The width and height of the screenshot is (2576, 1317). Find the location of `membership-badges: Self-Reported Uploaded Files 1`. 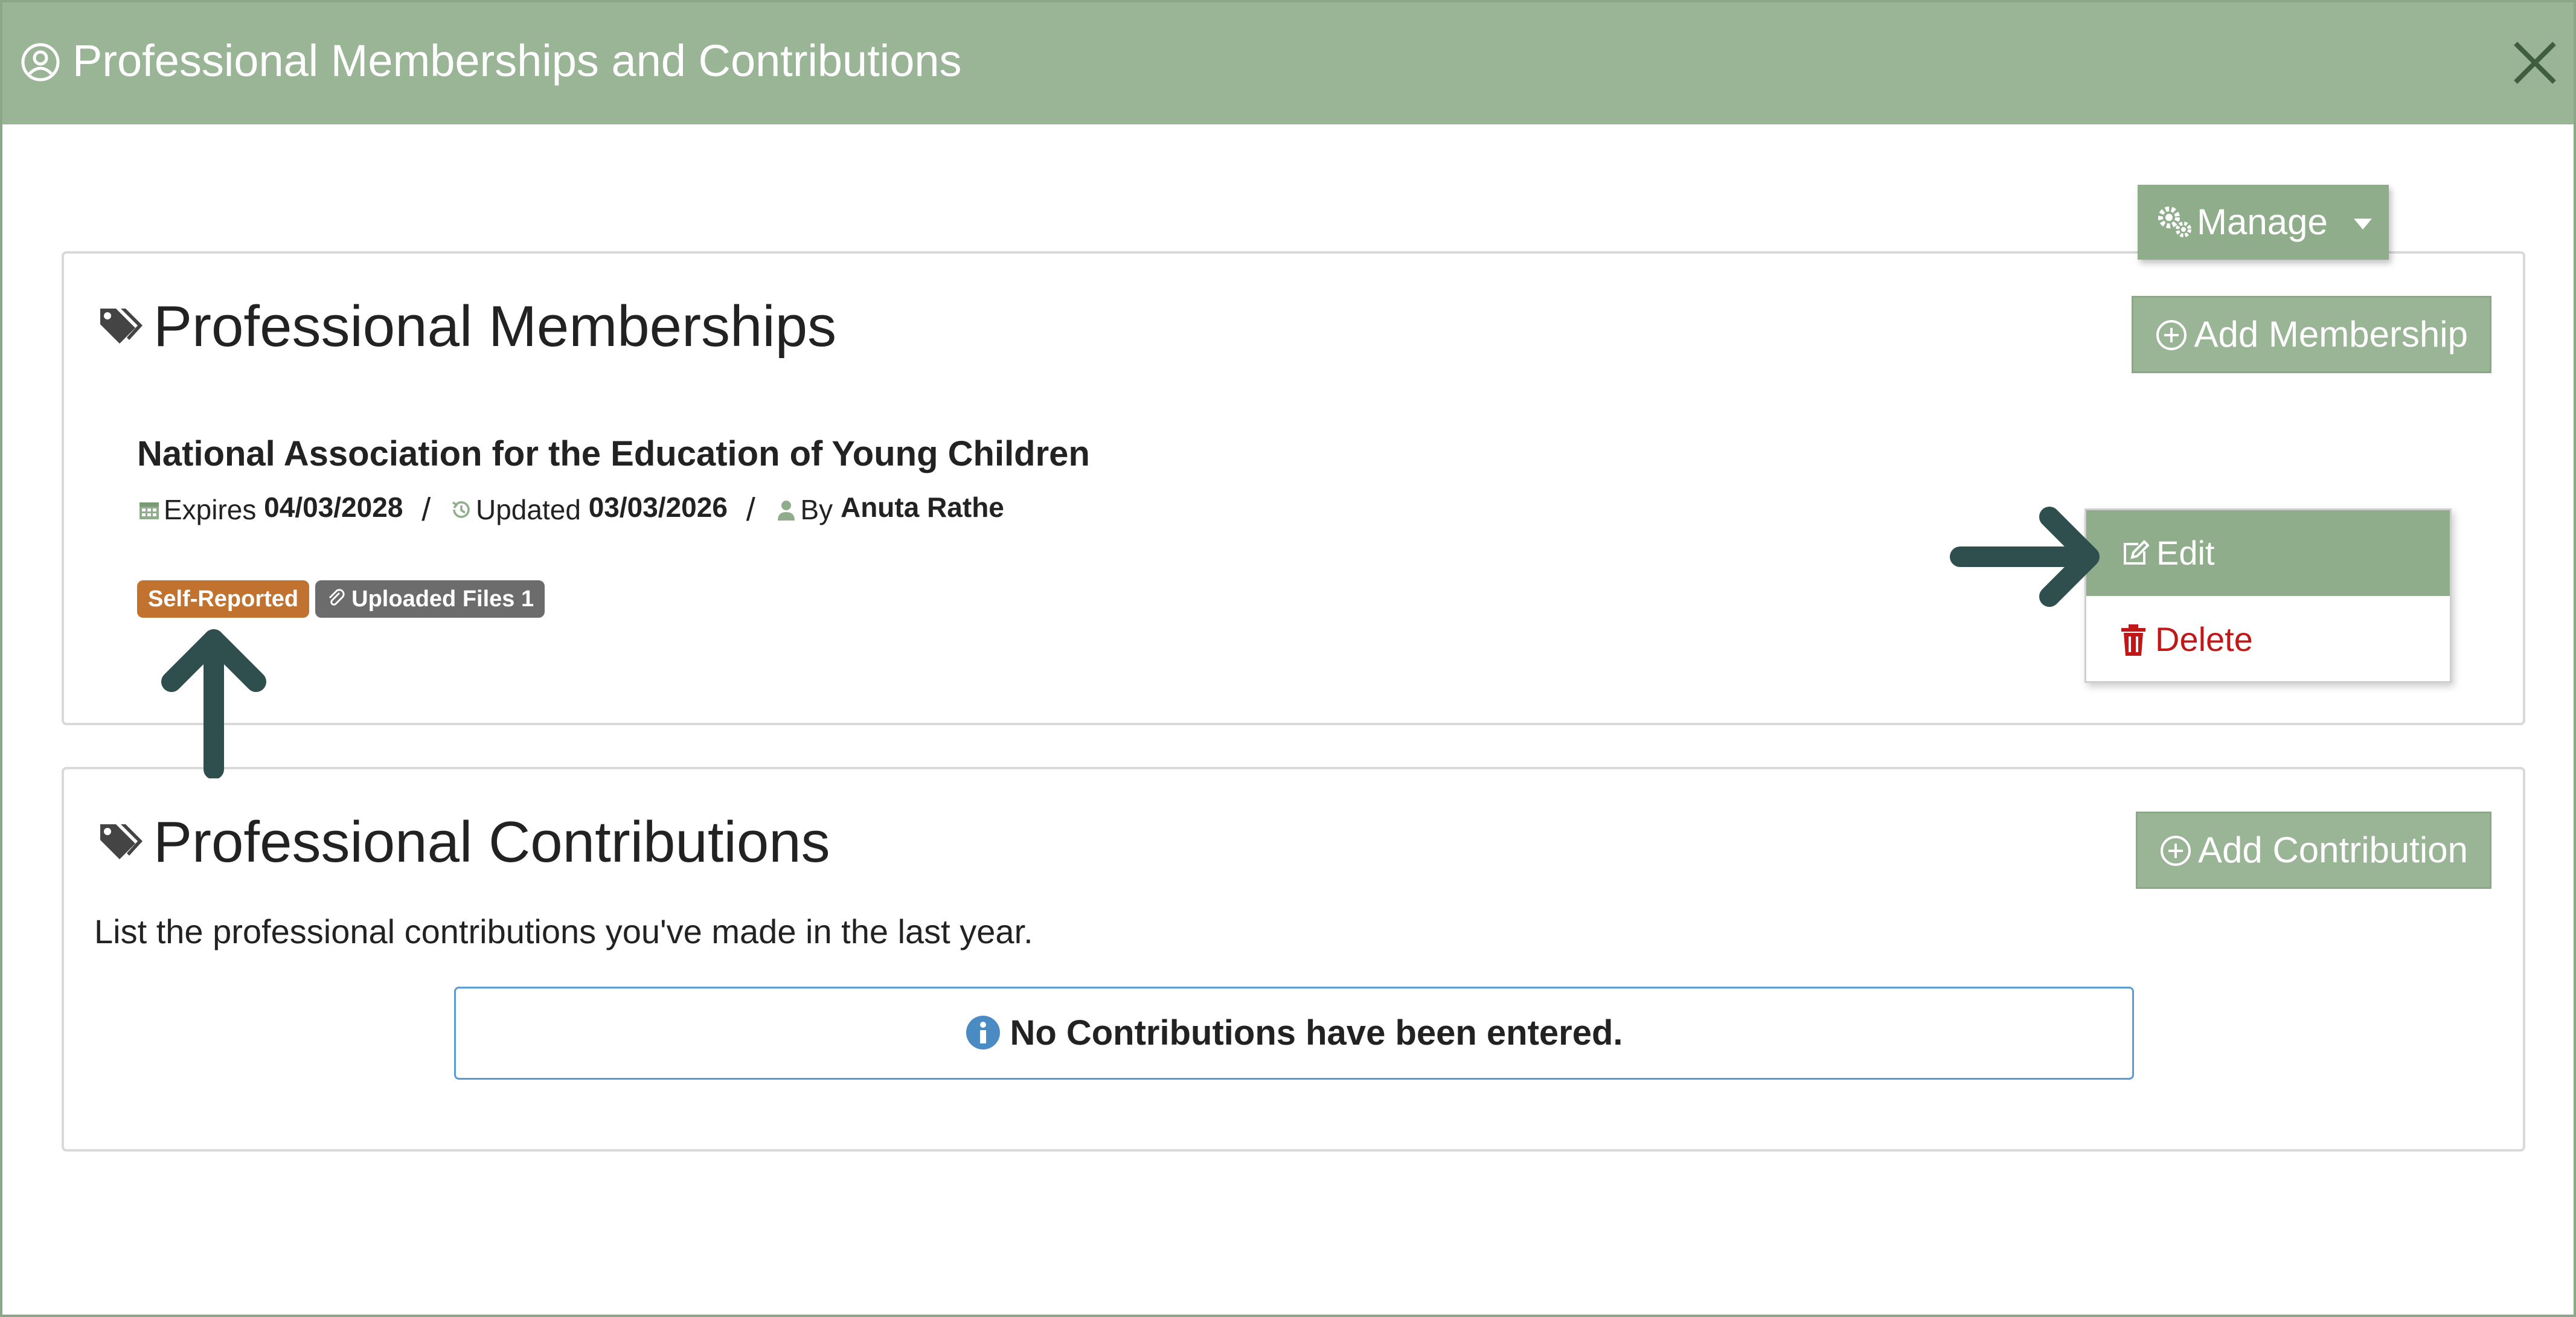

membership-badges: Self-Reported Uploaded Files 1 is located at coordinates (341, 599).